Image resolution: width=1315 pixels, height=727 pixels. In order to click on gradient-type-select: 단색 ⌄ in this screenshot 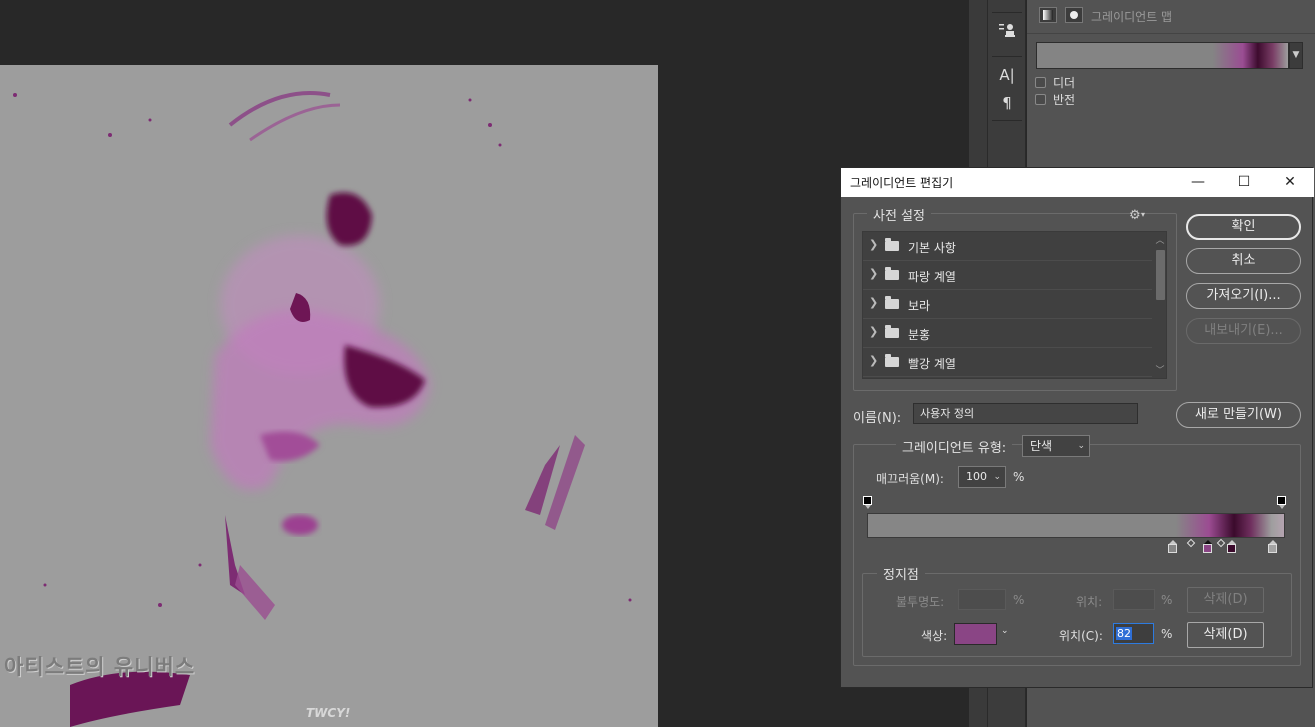, I will do `click(1056, 446)`.